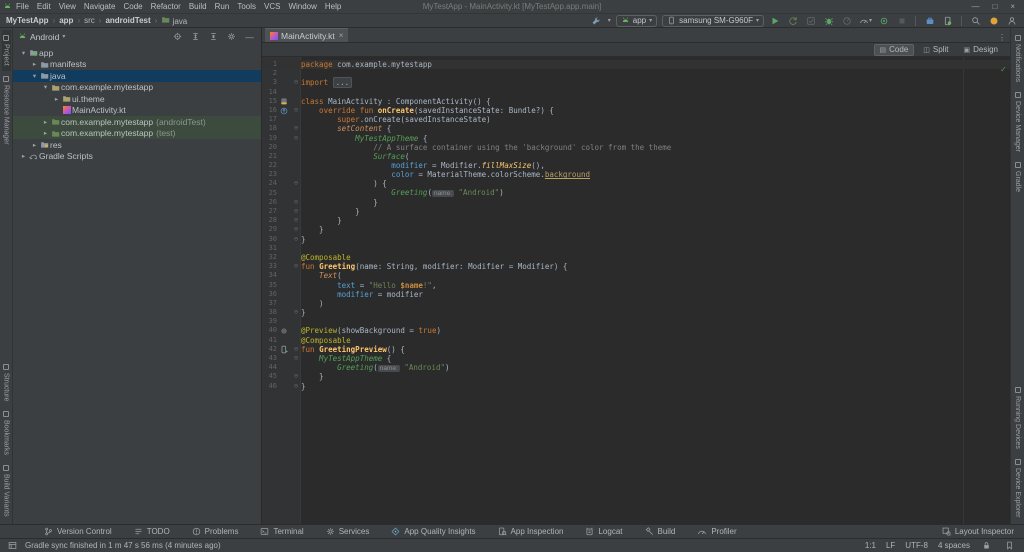 The height and width of the screenshot is (552, 1024). What do you see at coordinates (6, 382) in the screenshot?
I see `tool-window-button-structure: Structure` at bounding box center [6, 382].